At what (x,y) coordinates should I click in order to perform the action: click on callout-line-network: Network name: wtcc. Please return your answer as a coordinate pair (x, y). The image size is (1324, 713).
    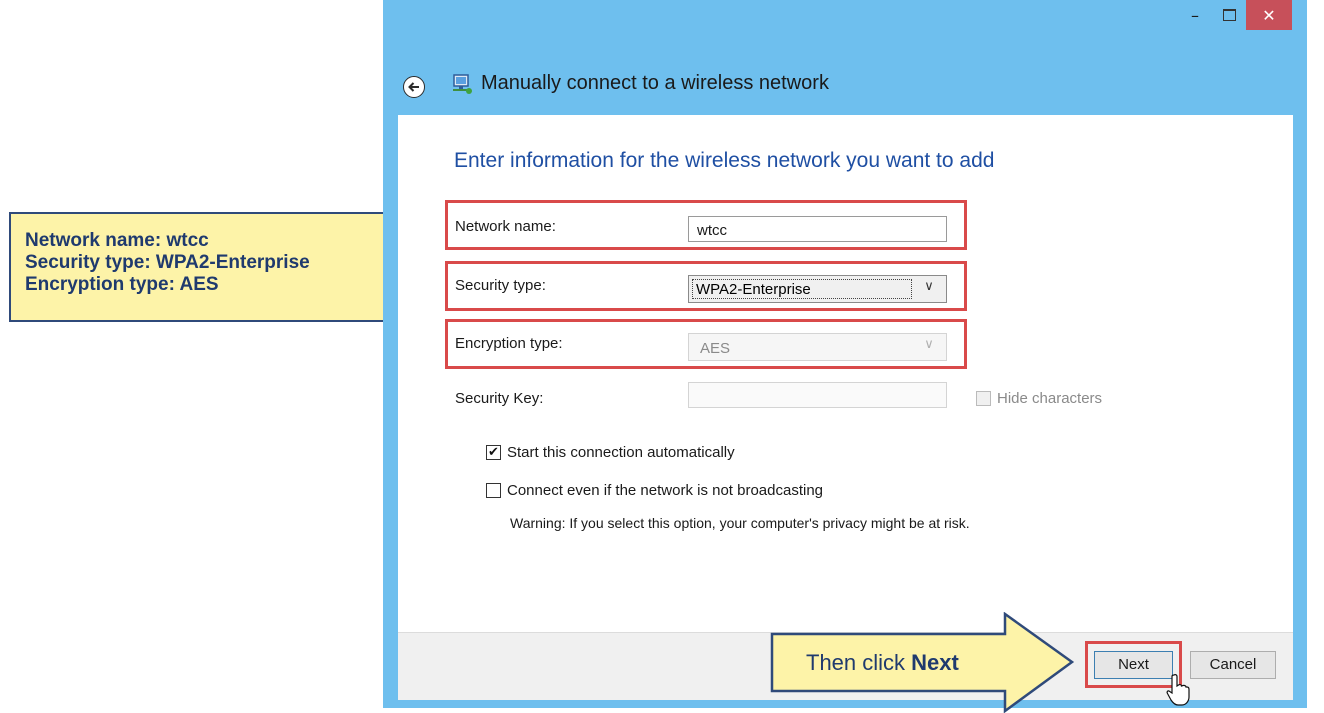
    Looking at the image, I should click on (117, 240).